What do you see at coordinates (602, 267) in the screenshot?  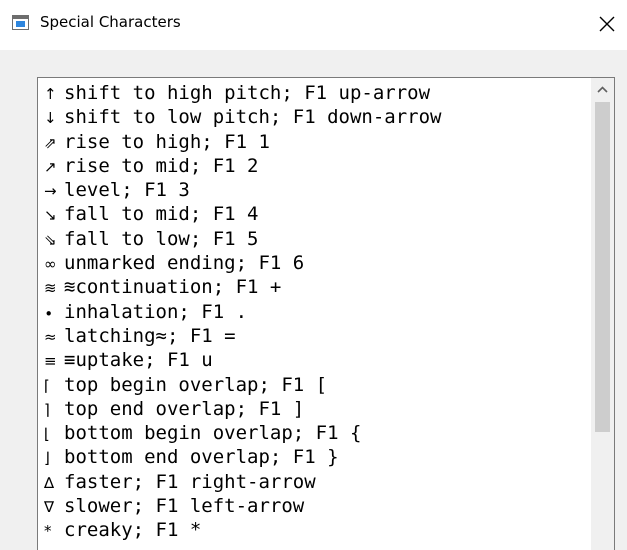 I see `scroll-thumb` at bounding box center [602, 267].